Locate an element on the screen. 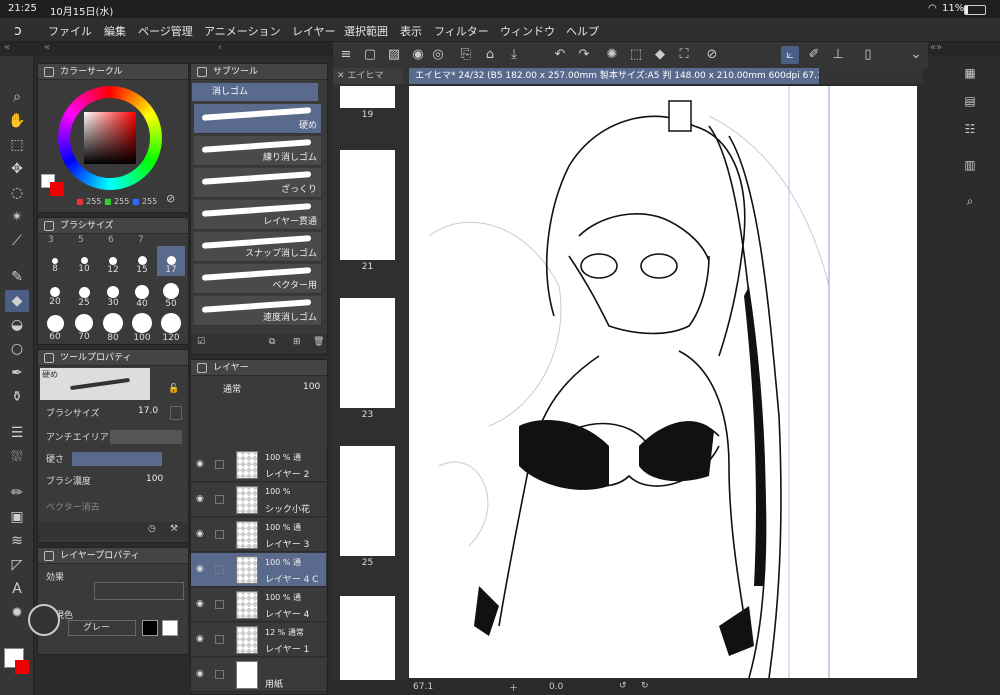 The width and height of the screenshot is (1000, 695). wrench-icon: ⚒ is located at coordinates (174, 529).